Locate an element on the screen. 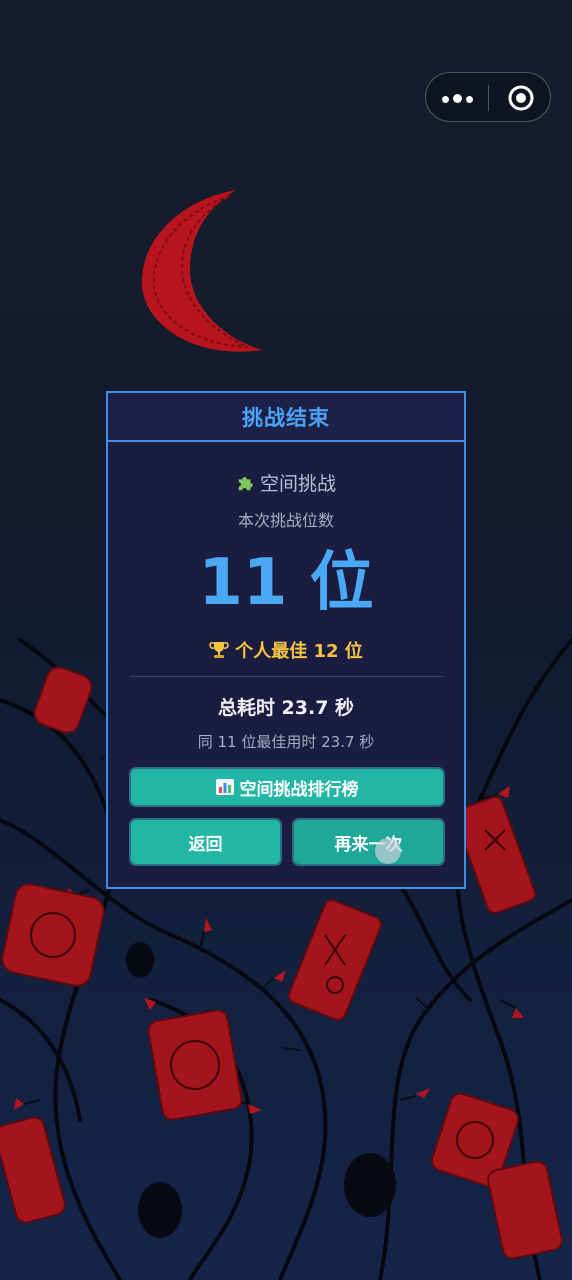  personal-best: 个人最佳 12 位 is located at coordinates (299, 651).